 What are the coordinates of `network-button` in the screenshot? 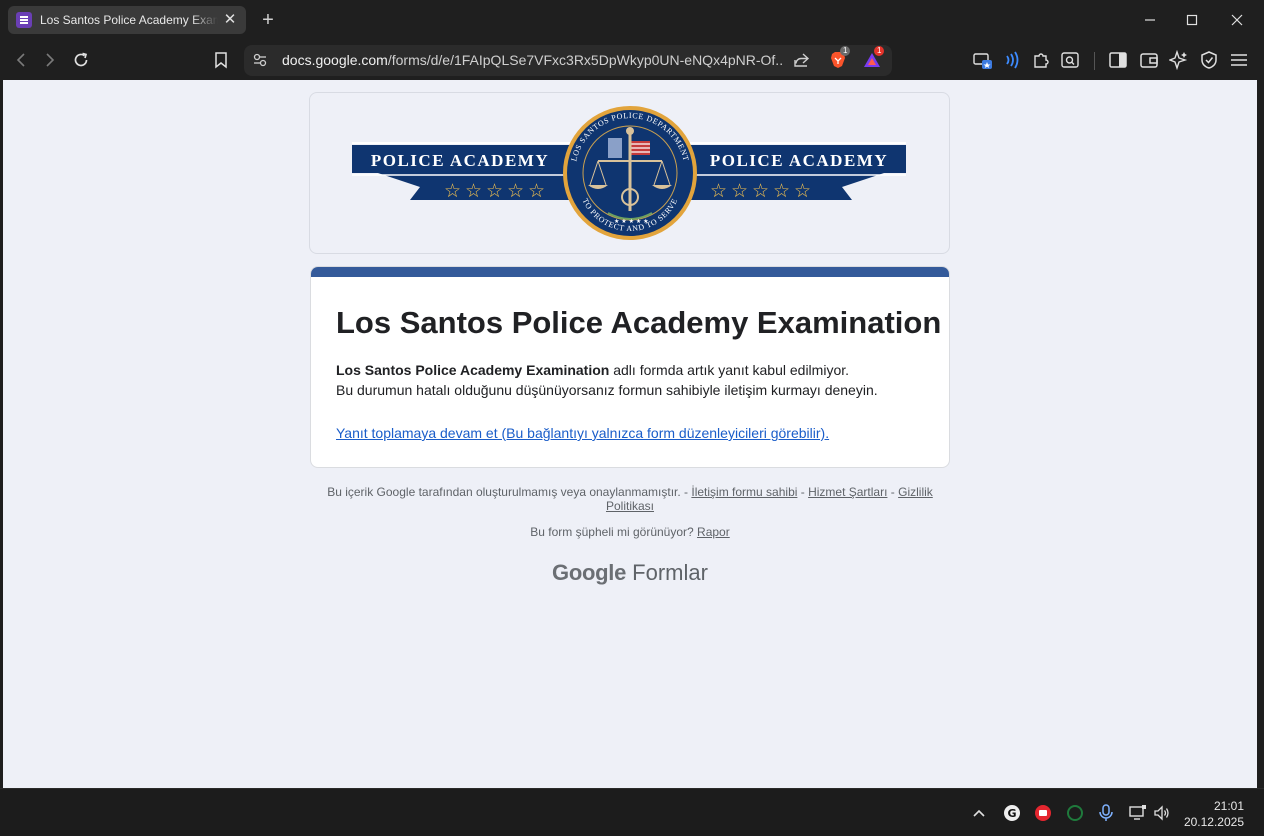 It's located at (1138, 813).